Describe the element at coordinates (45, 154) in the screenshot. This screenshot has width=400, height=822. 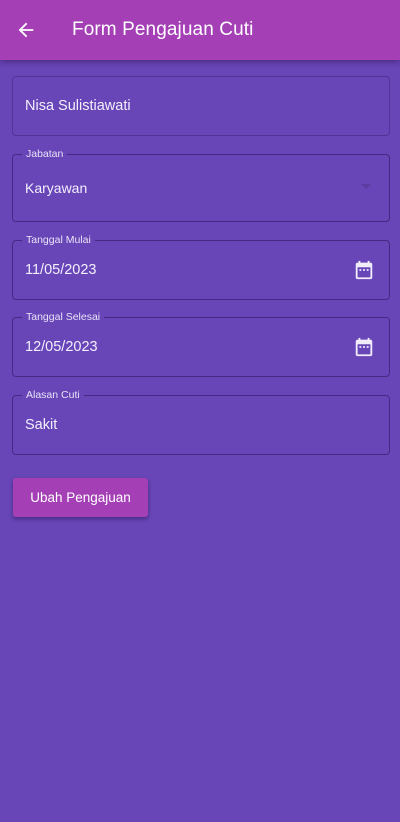
I see `jabatan-label: Jabatan` at that location.